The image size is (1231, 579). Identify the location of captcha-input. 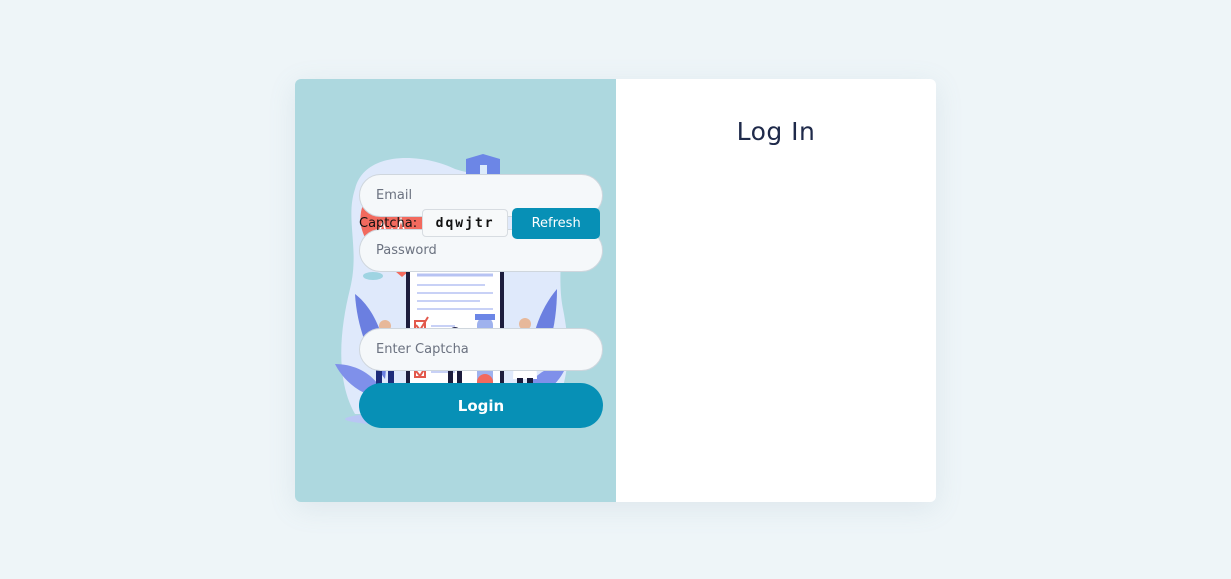
(481, 349).